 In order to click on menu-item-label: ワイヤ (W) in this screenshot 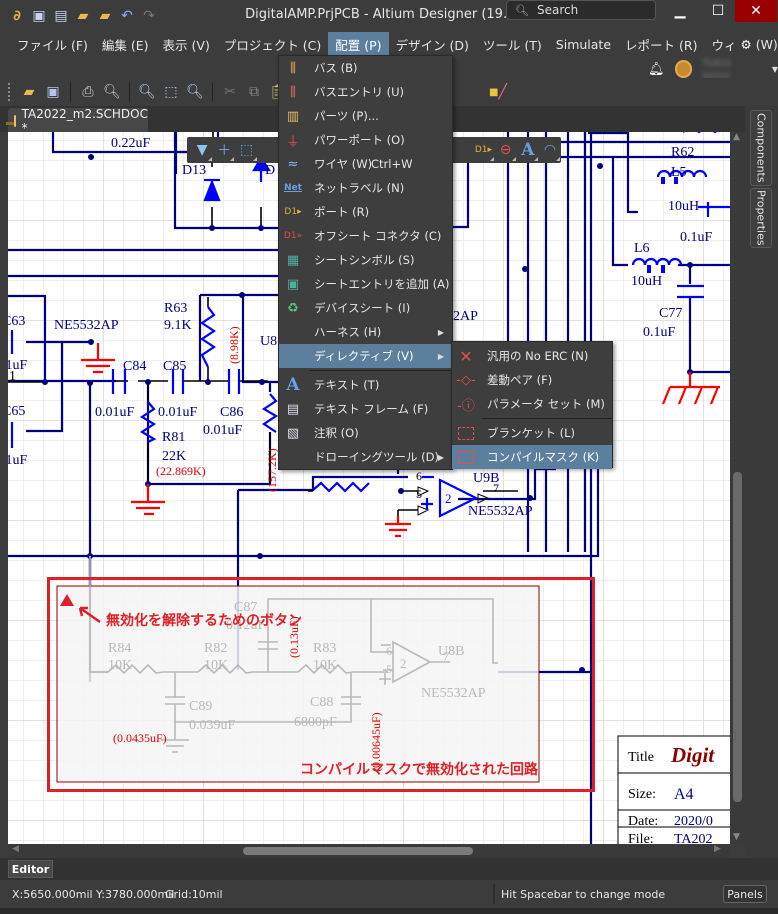, I will do `click(343, 164)`.